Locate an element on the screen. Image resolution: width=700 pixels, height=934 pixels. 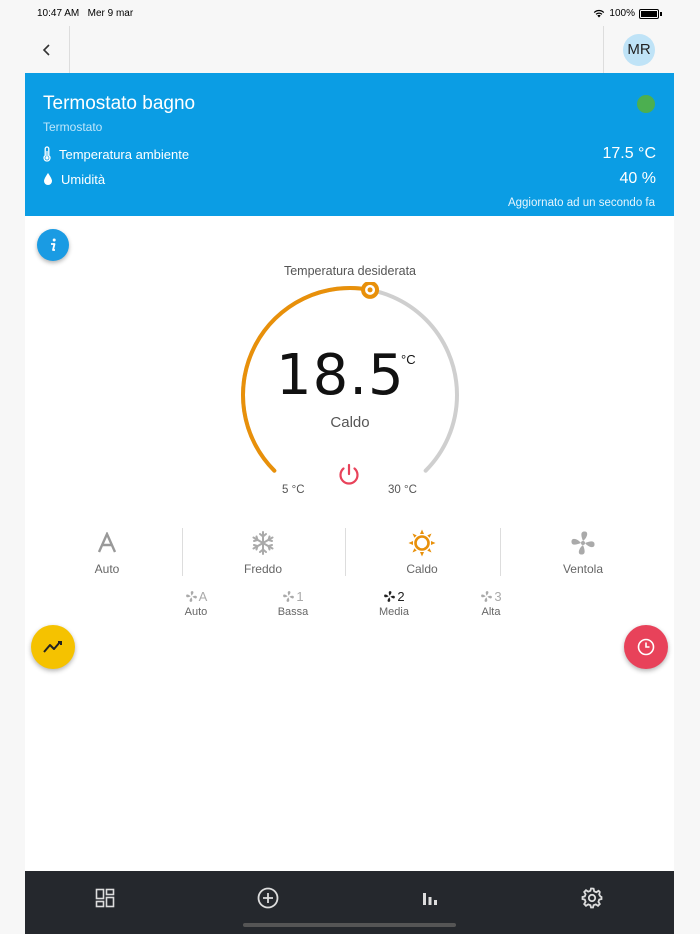
trending-icon is located at coordinates (52, 647).